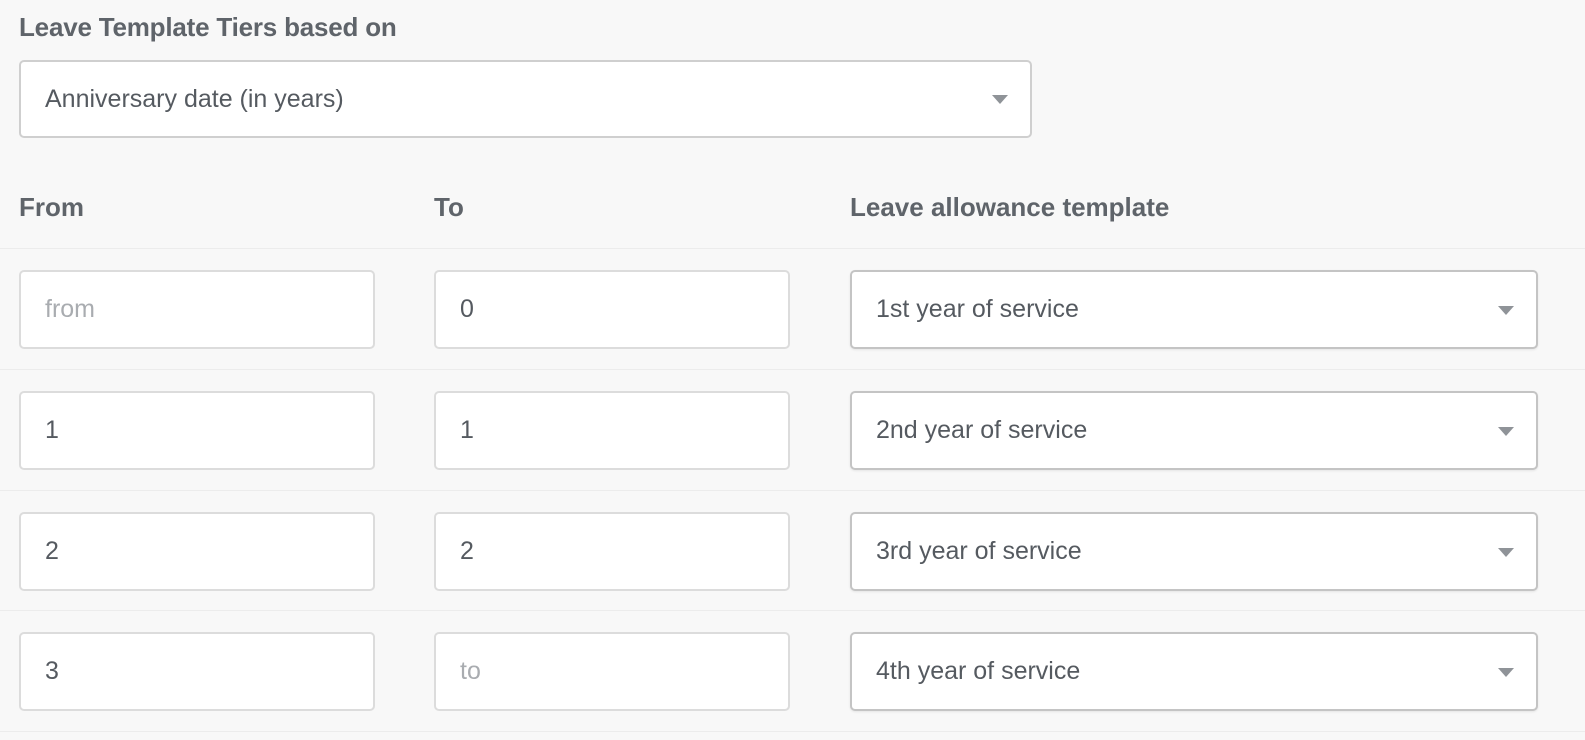  Describe the element at coordinates (1194, 671) in the screenshot. I see `tier-template-select: 4th year of service` at that location.